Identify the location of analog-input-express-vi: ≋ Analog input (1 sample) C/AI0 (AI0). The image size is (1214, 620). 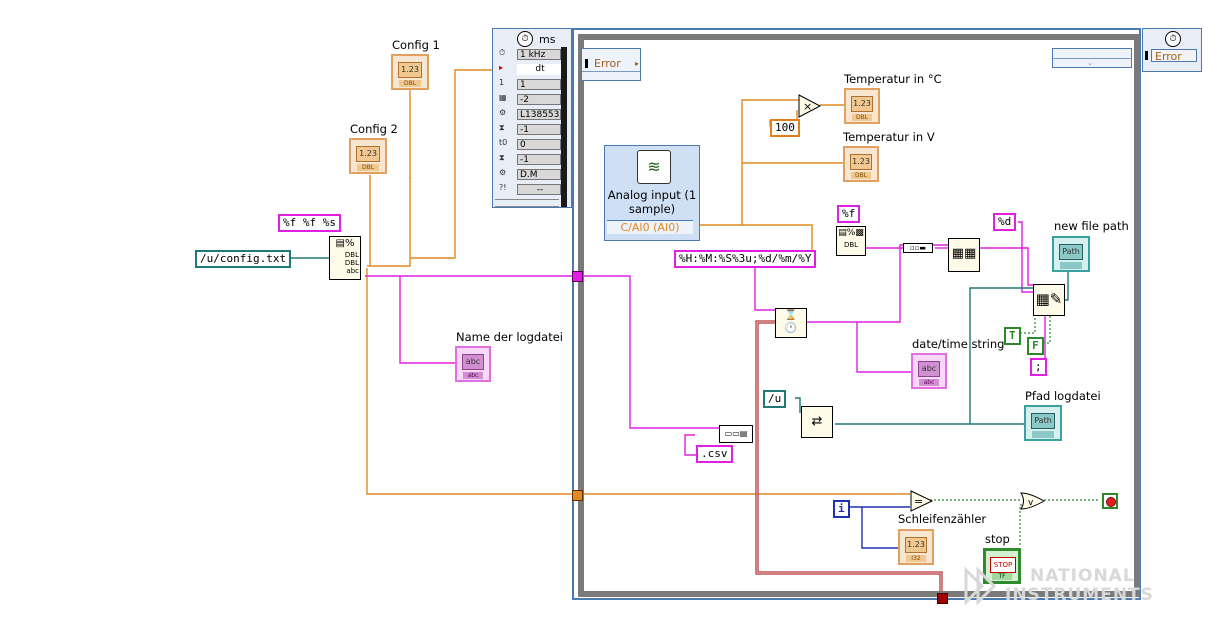
(652, 193).